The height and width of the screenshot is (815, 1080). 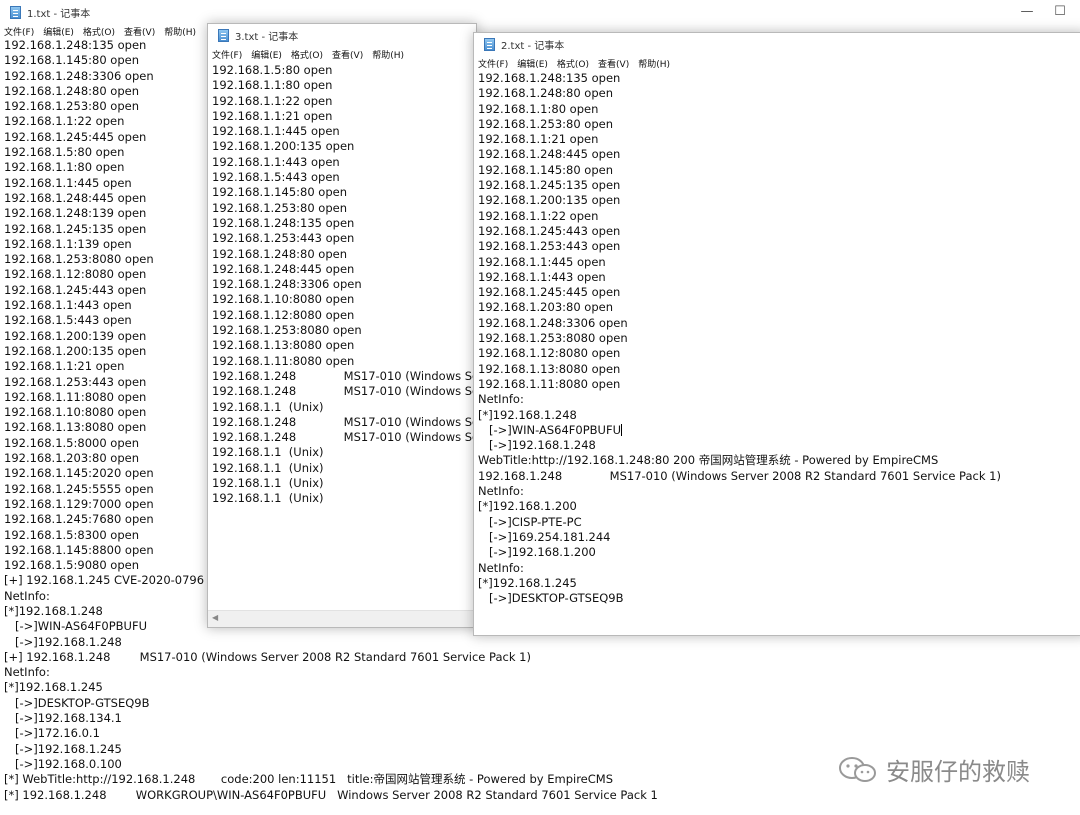 What do you see at coordinates (215, 617) in the screenshot?
I see `scroll-left-icon: ◀` at bounding box center [215, 617].